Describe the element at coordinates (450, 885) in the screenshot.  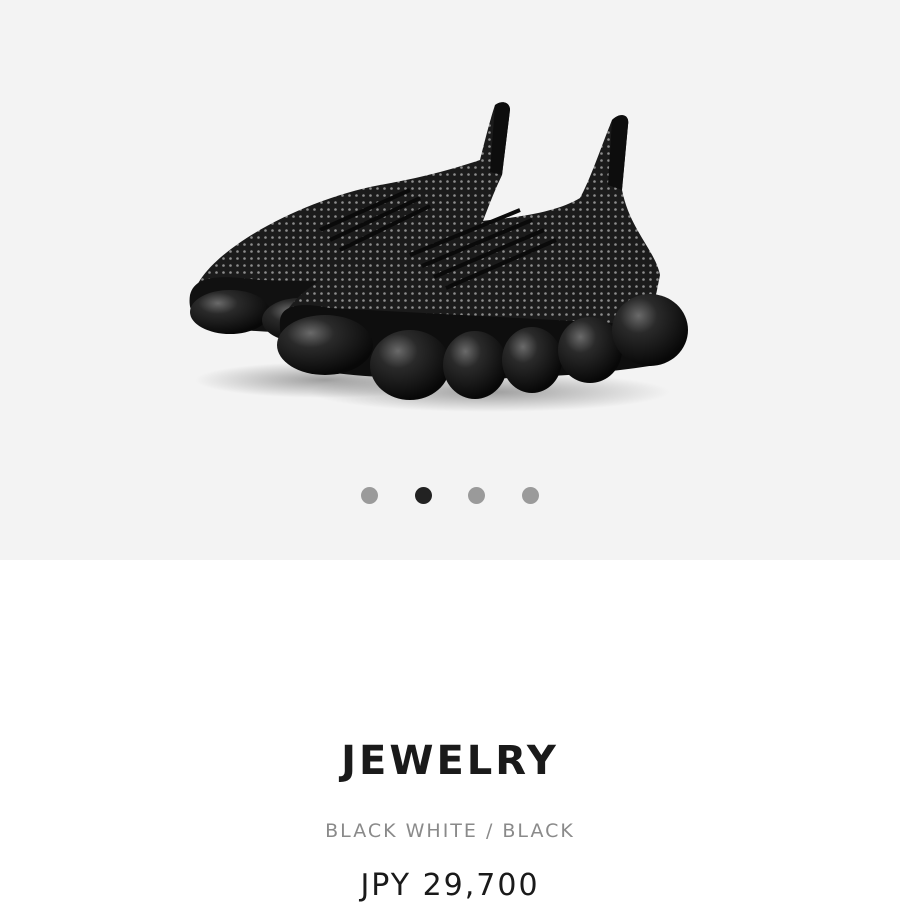
I see `product-price: JPY 29,700` at that location.